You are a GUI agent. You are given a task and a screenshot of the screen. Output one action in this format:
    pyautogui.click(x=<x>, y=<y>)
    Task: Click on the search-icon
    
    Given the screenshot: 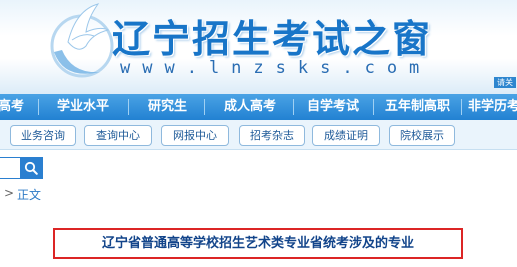 What is the action you would take?
    pyautogui.click(x=31, y=168)
    